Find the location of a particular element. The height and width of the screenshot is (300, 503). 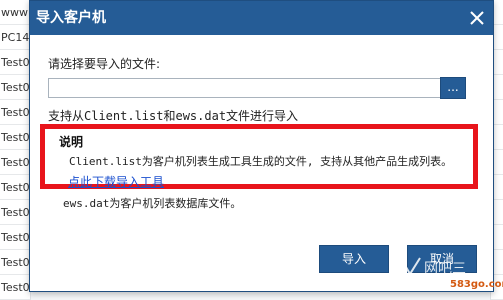

dialog-titlebar: 导入客户机 is located at coordinates (261, 18).